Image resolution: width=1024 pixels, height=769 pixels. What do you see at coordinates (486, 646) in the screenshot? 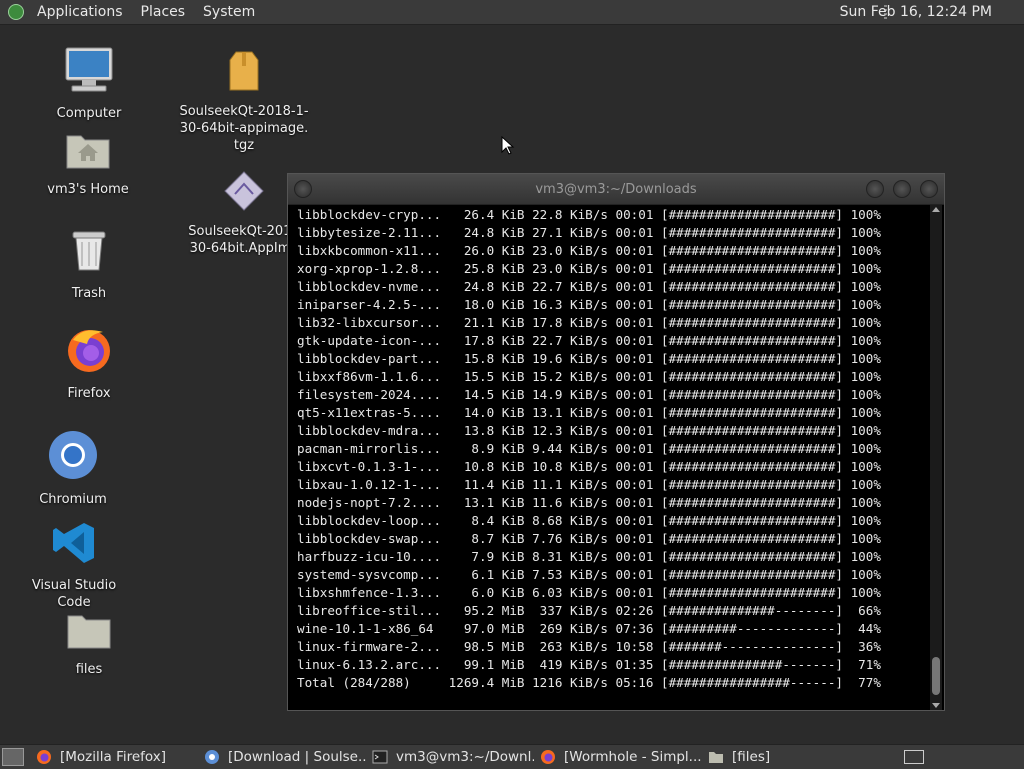
I see `package-size: 98.5 MiB` at bounding box center [486, 646].